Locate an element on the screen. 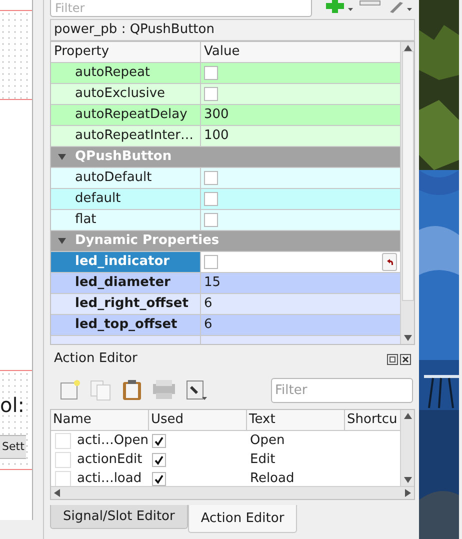  action-name: acti…load is located at coordinates (109, 477).